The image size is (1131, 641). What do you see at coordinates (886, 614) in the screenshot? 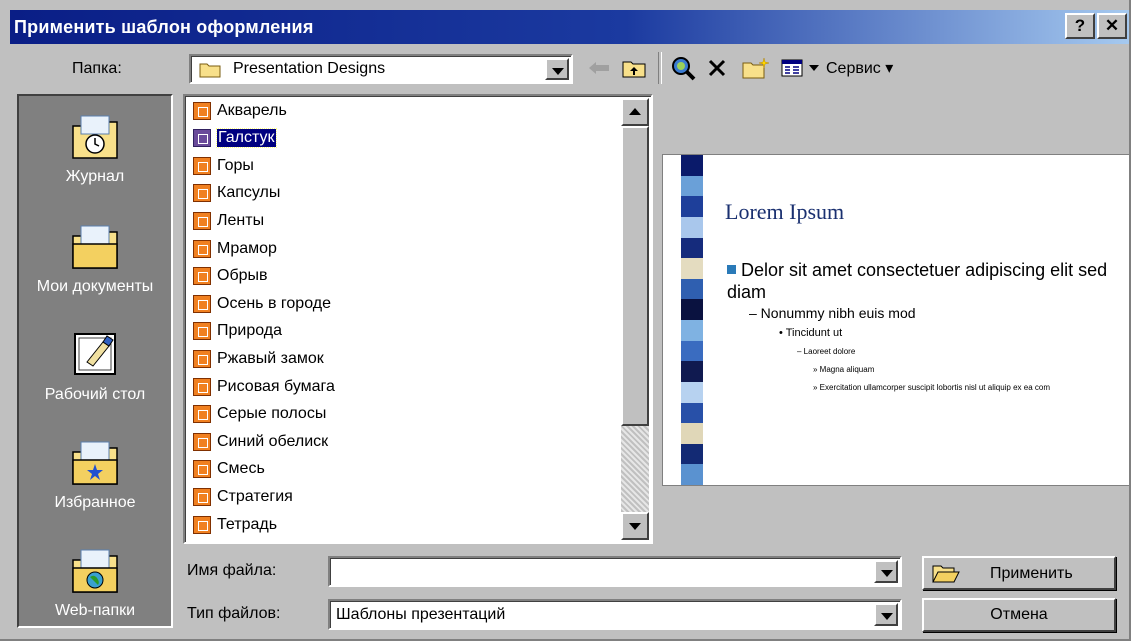
I see `filetype-dropdown-button` at bounding box center [886, 614].